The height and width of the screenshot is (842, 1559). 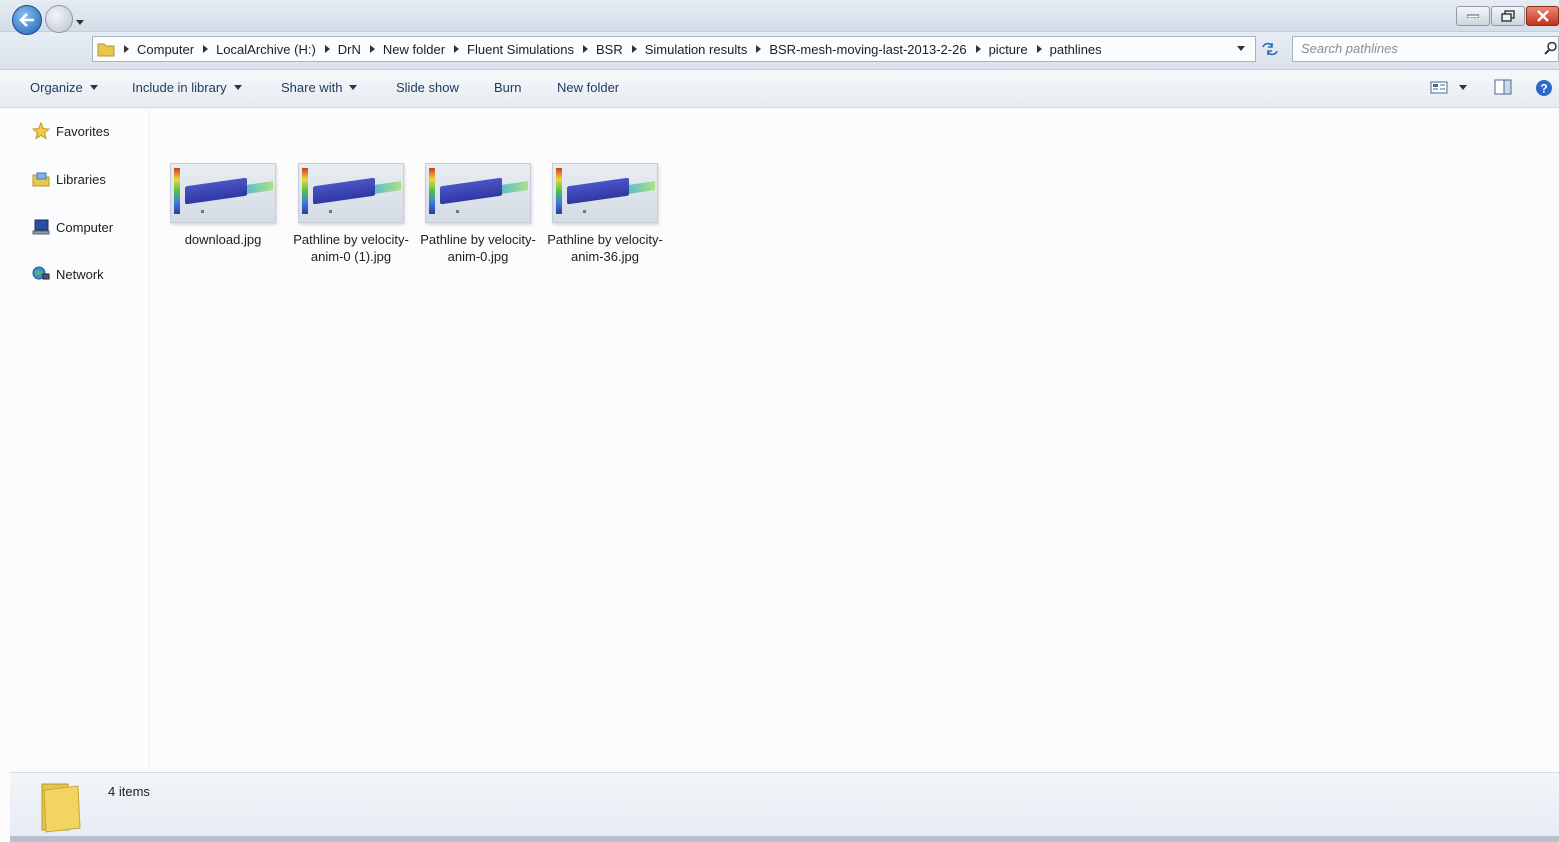 I want to click on breadcrumb-item: Simulation results, so click(x=707, y=49).